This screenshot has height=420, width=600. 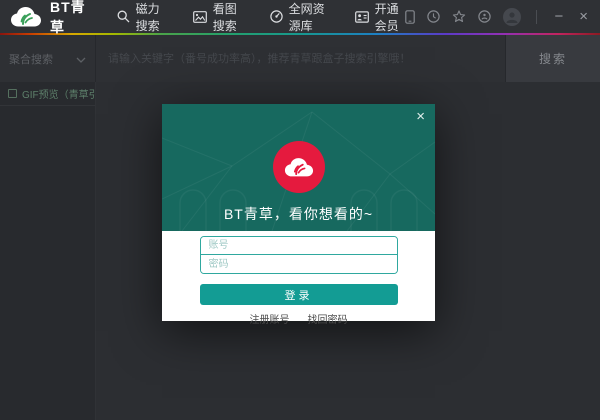 I want to click on engine-dropdown-label: 聚合搜索, so click(x=31, y=59).